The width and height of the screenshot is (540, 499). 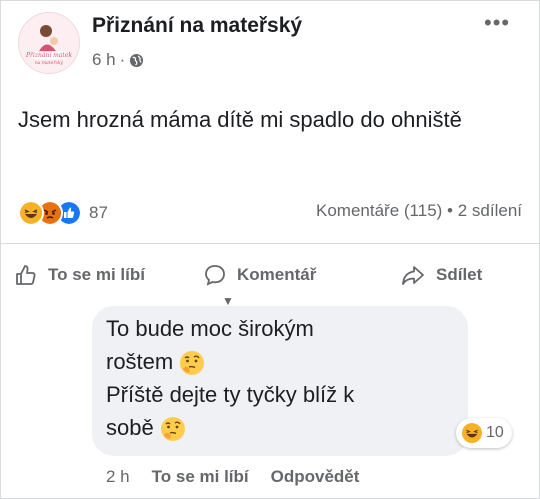 What do you see at coordinates (215, 275) in the screenshot?
I see `comment-icon` at bounding box center [215, 275].